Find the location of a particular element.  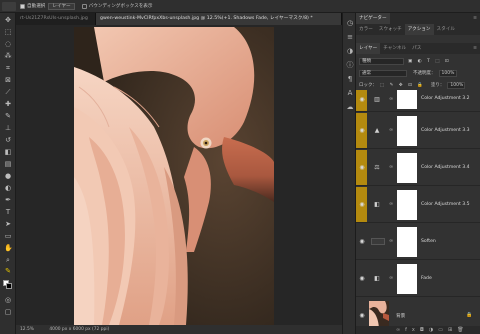

tab-styles: スタイル is located at coordinates (446, 29).